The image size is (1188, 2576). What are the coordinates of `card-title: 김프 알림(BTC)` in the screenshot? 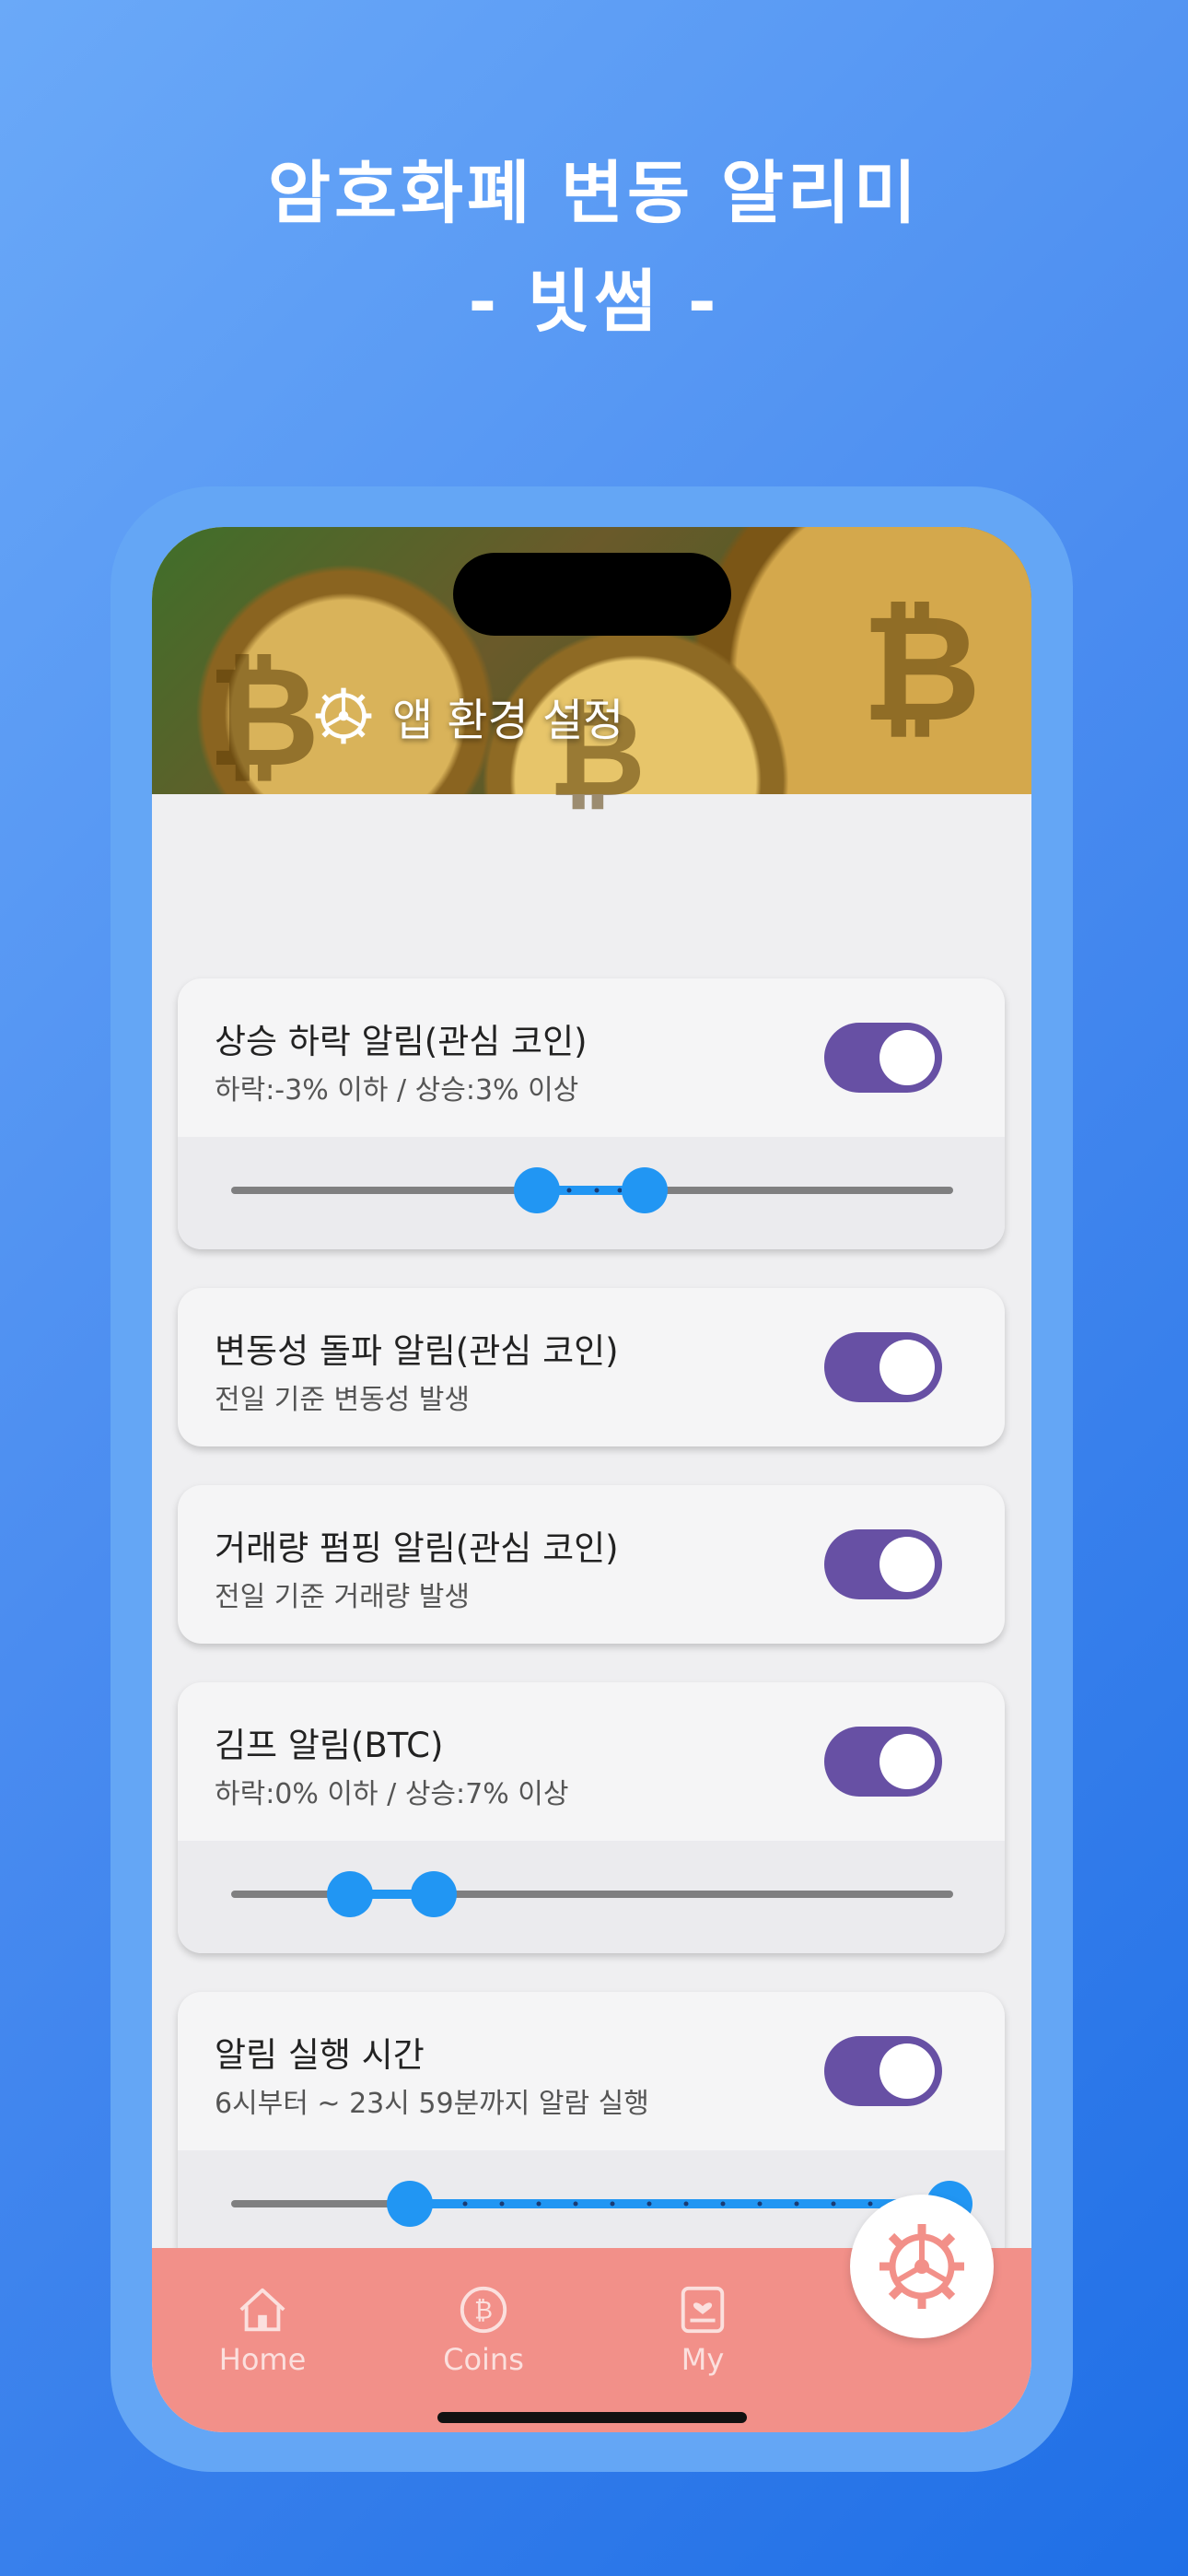 It's located at (329, 1745).